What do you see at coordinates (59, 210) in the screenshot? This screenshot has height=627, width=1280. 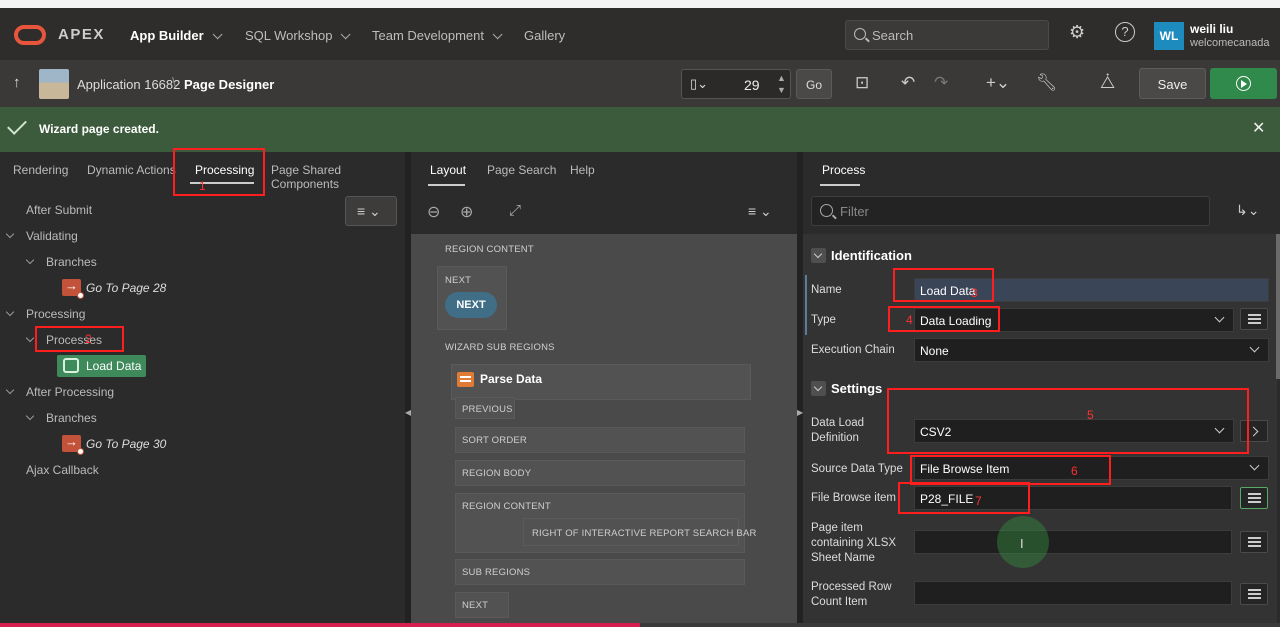 I see `tree-after-submit: After Submit` at bounding box center [59, 210].